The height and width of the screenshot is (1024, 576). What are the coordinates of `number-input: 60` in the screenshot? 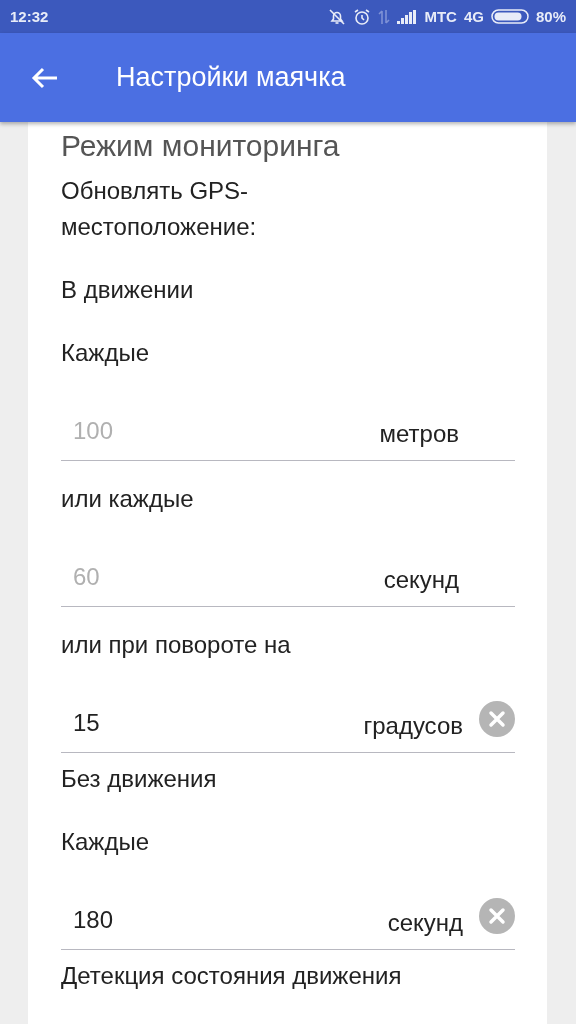 It's located at (222, 576).